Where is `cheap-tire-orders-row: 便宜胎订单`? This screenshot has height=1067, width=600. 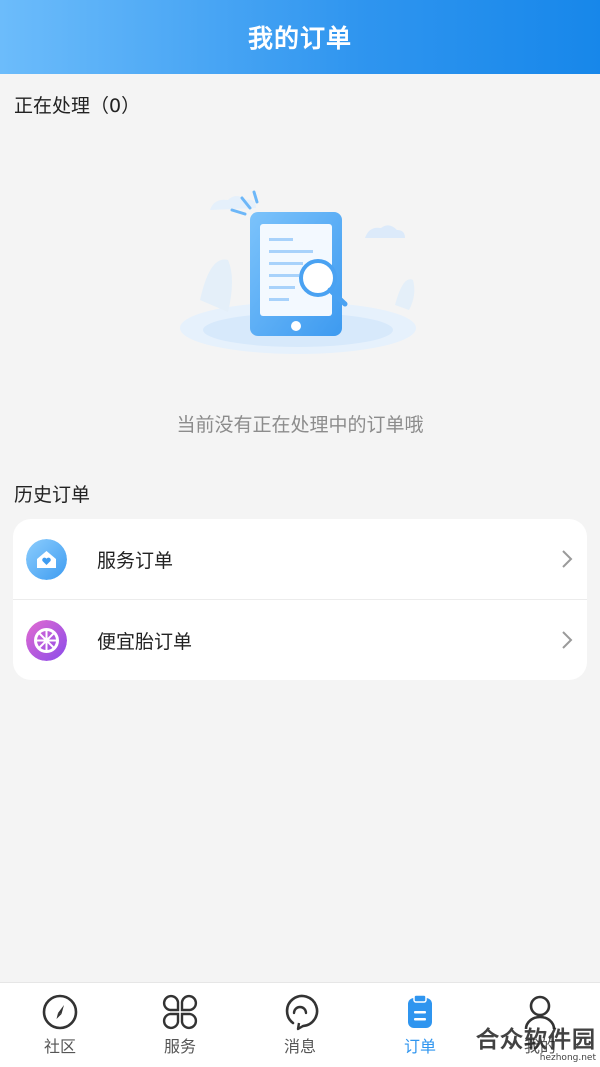 cheap-tire-orders-row: 便宜胎订单 is located at coordinates (300, 639).